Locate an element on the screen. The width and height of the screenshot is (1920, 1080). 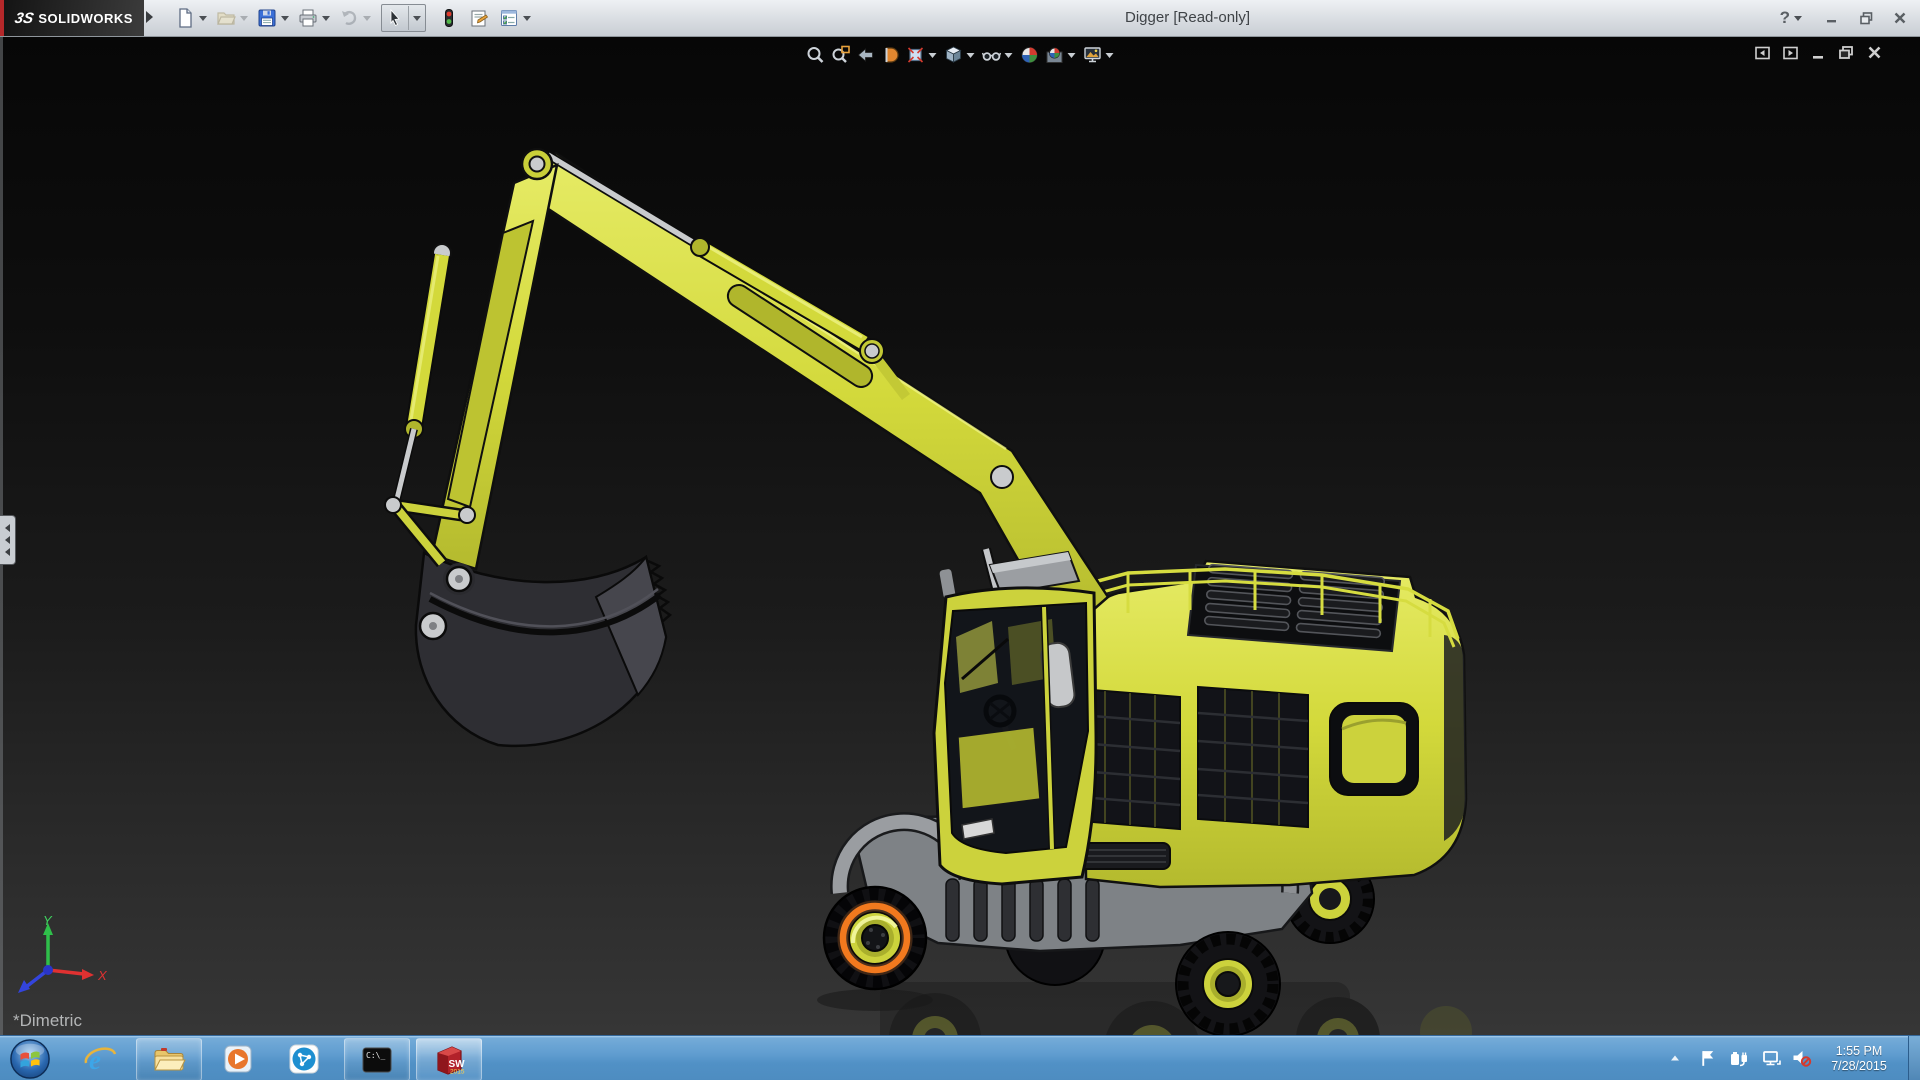
volume-muted-icon is located at coordinates (1802, 1059).